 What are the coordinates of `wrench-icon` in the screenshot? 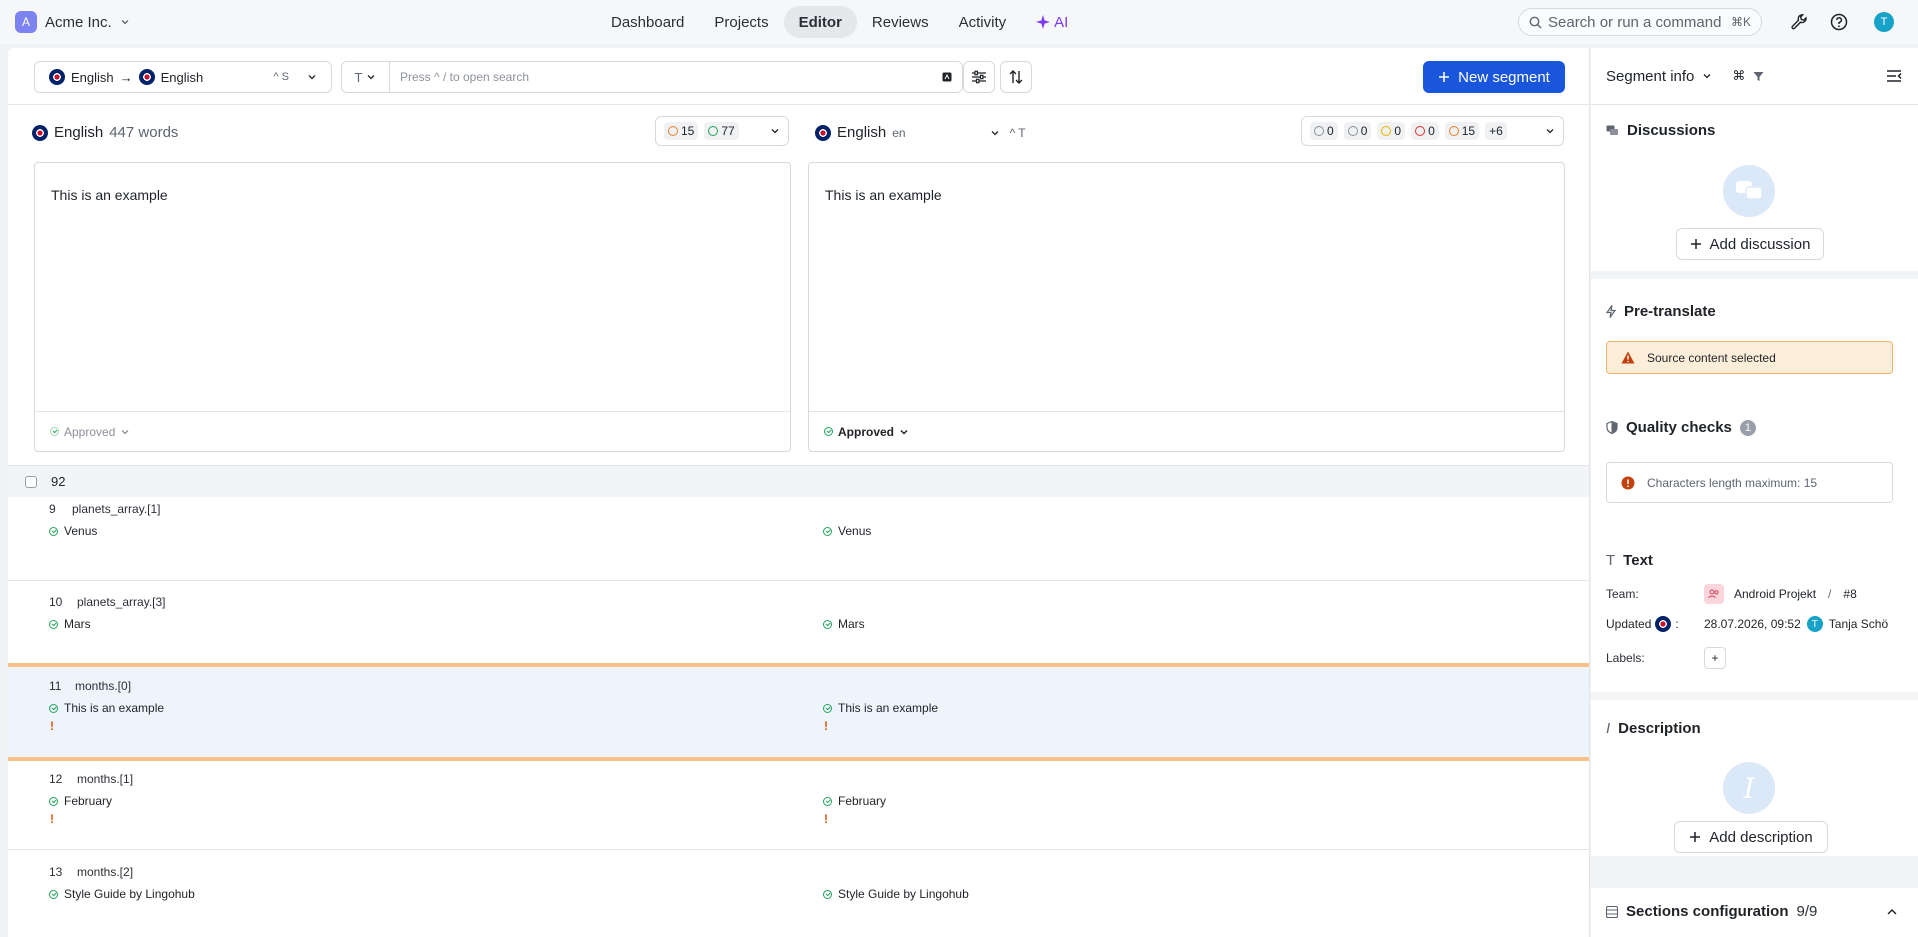 It's located at (1799, 22).